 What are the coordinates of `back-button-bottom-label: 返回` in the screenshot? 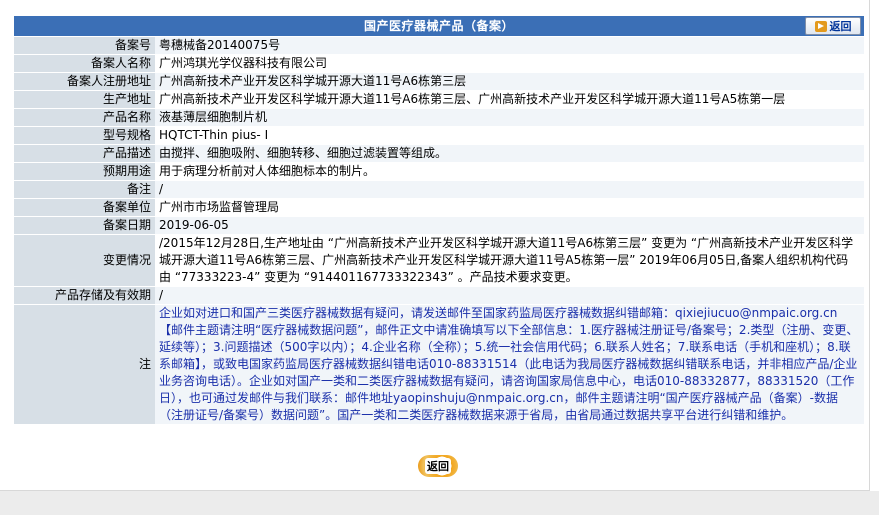 It's located at (438, 466).